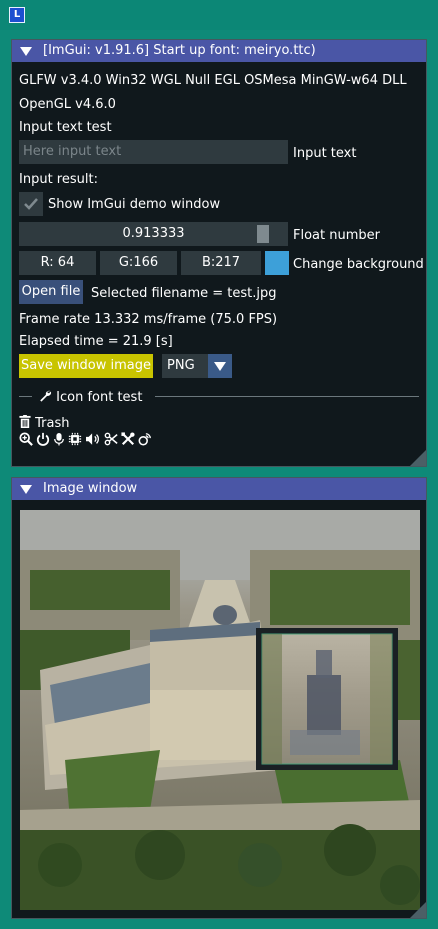 The height and width of the screenshot is (929, 438). Describe the element at coordinates (128, 439) in the screenshot. I see `tools-icon` at that location.